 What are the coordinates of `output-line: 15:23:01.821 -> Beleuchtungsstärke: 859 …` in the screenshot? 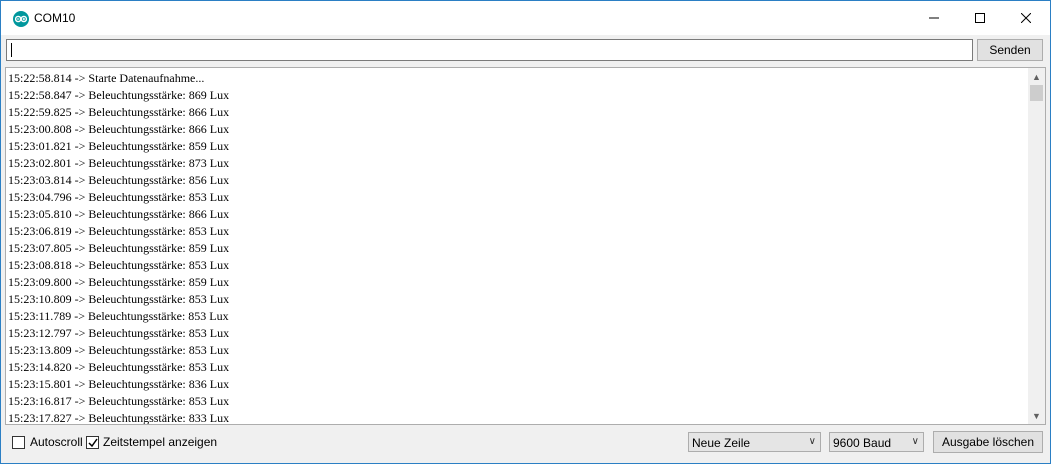 It's located at (119, 146).